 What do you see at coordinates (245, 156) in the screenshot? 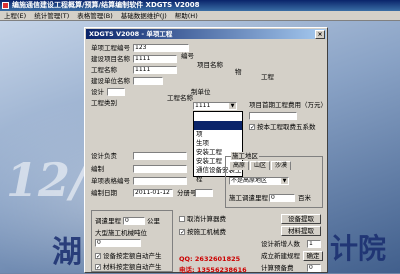
I see `construction-area-title: 施工地区` at bounding box center [245, 156].